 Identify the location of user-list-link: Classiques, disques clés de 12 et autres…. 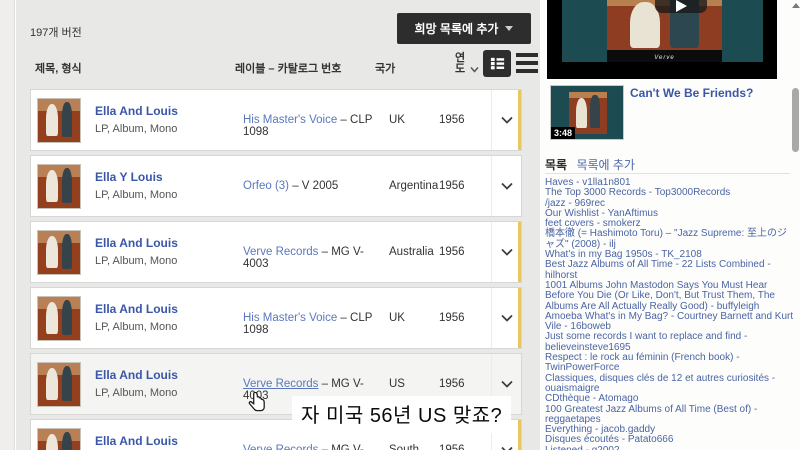
(670, 384).